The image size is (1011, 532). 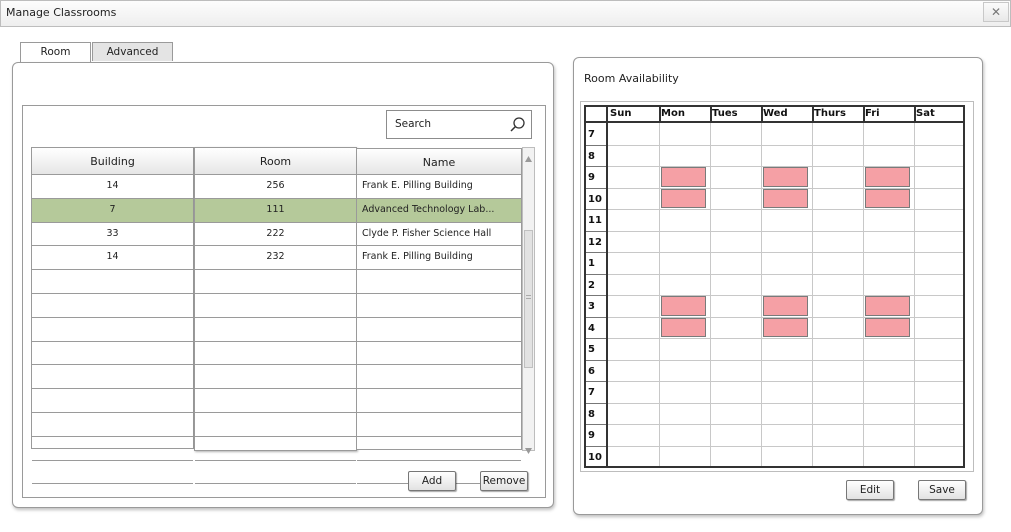 I want to click on hour-label: 4, so click(x=591, y=328).